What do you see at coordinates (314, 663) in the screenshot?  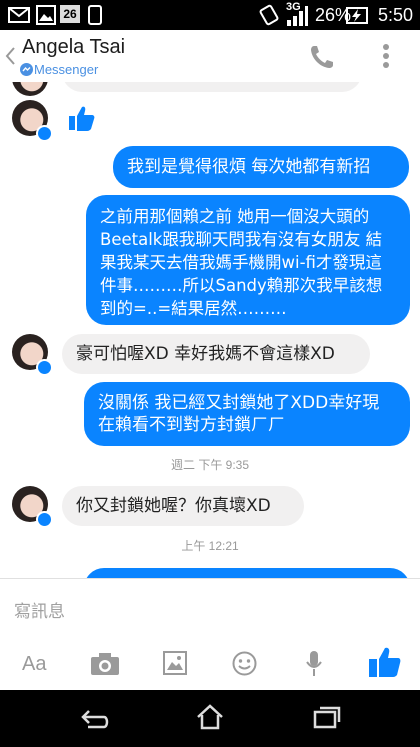 I see `microphone-icon` at bounding box center [314, 663].